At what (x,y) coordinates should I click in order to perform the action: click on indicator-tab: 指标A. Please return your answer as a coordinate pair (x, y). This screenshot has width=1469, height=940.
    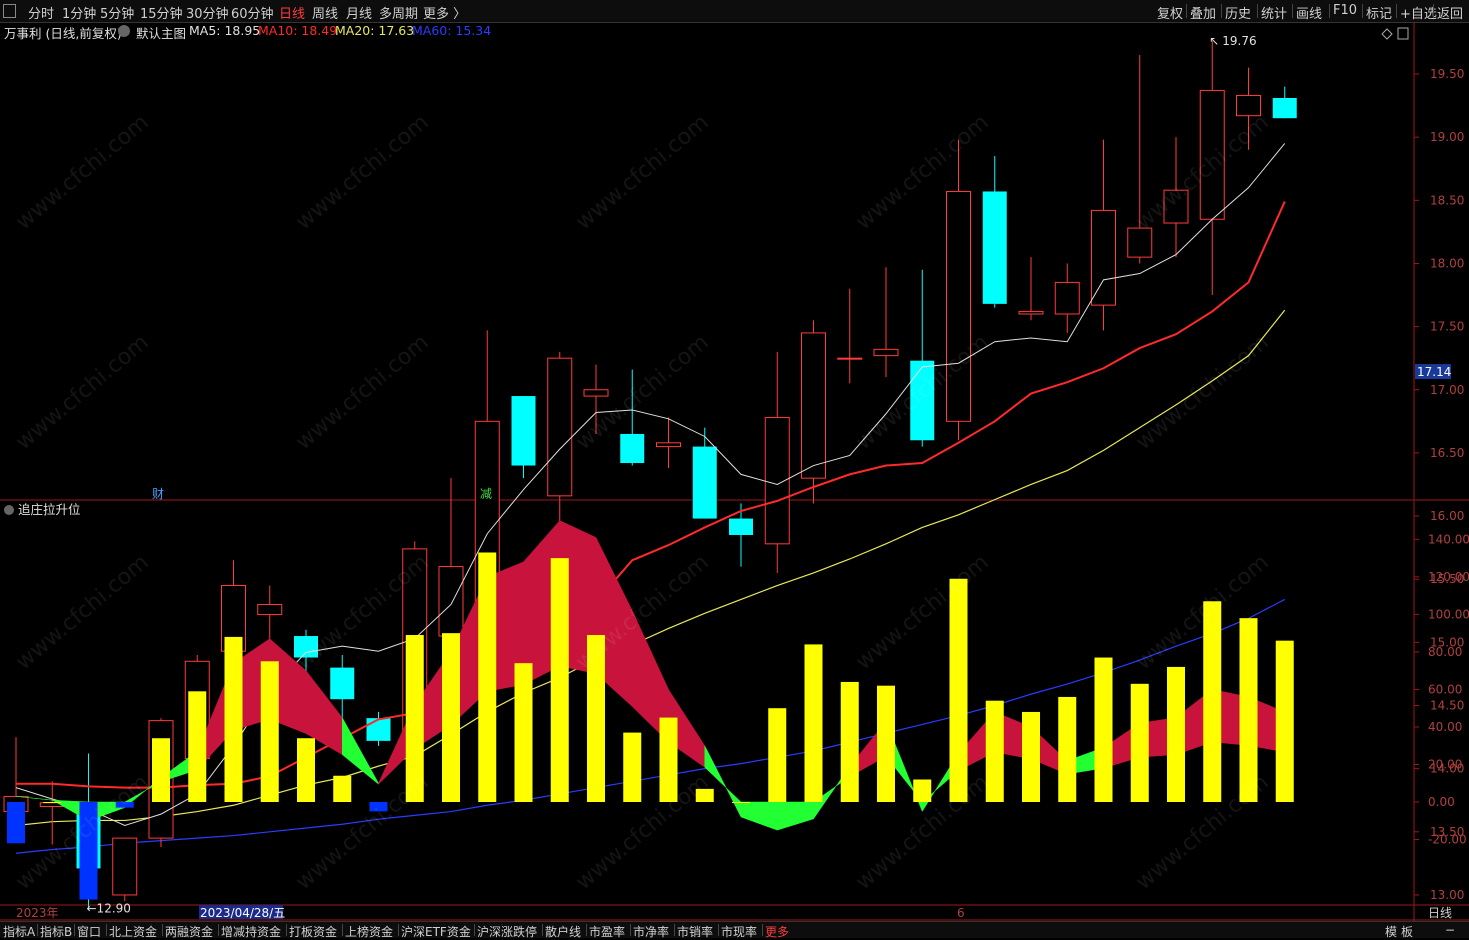
    Looking at the image, I should click on (19, 931).